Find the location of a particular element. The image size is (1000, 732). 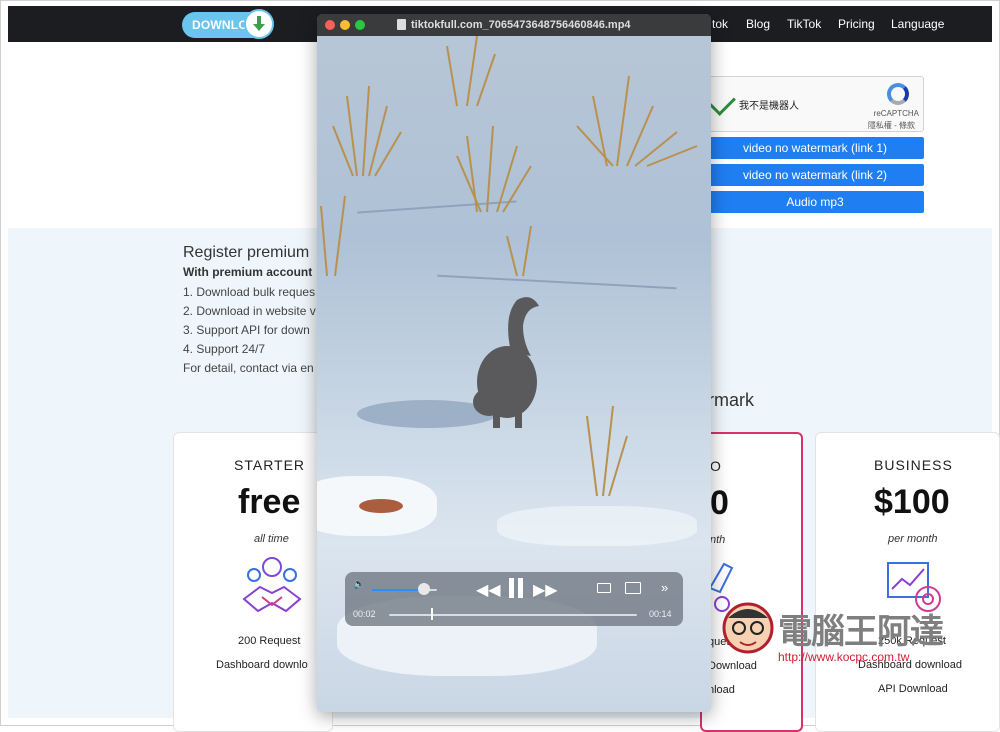

more-options-icon: » is located at coordinates (664, 587).